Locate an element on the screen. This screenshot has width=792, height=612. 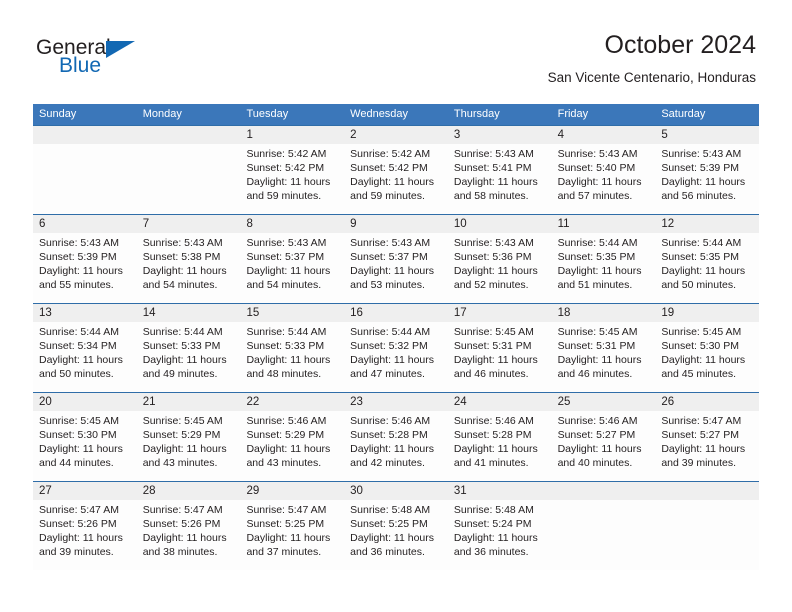
day-number: 24 is located at coordinates (500, 402).